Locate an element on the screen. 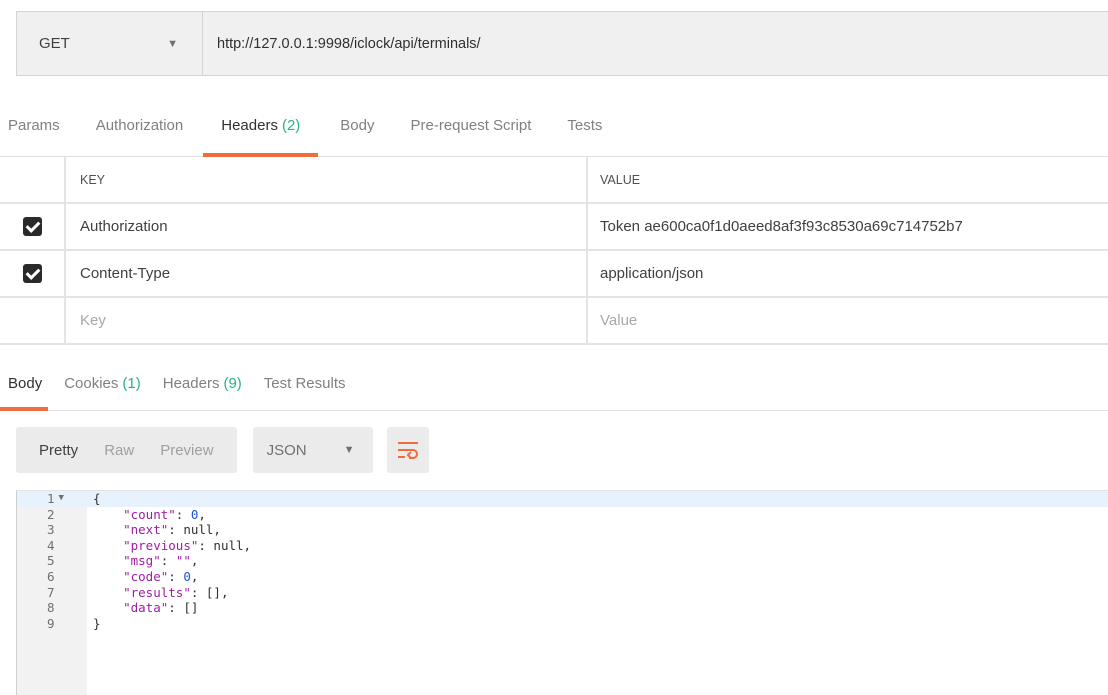 This screenshot has height=695, width=1108. code-line: 5 "msg": "", is located at coordinates (562, 561).